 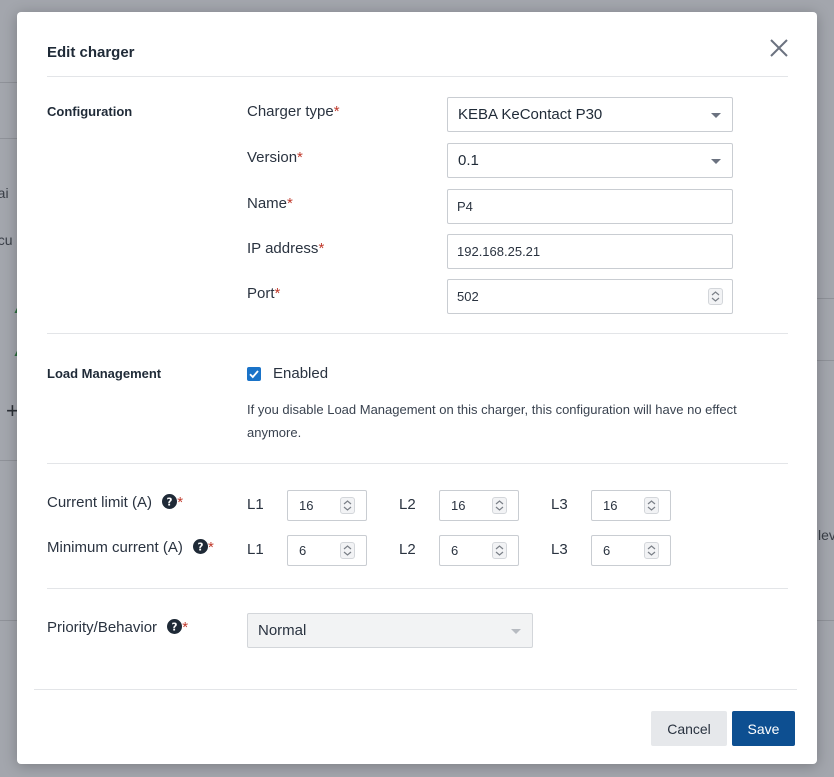 I want to click on minimum-current-l3-label: L3, so click(x=559, y=549).